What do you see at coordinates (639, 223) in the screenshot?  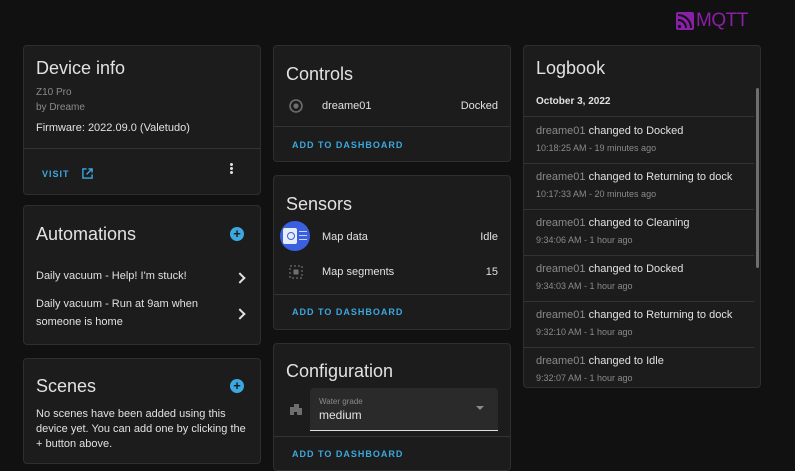 I see `logbook-entry-text: changed to Cleaning` at bounding box center [639, 223].